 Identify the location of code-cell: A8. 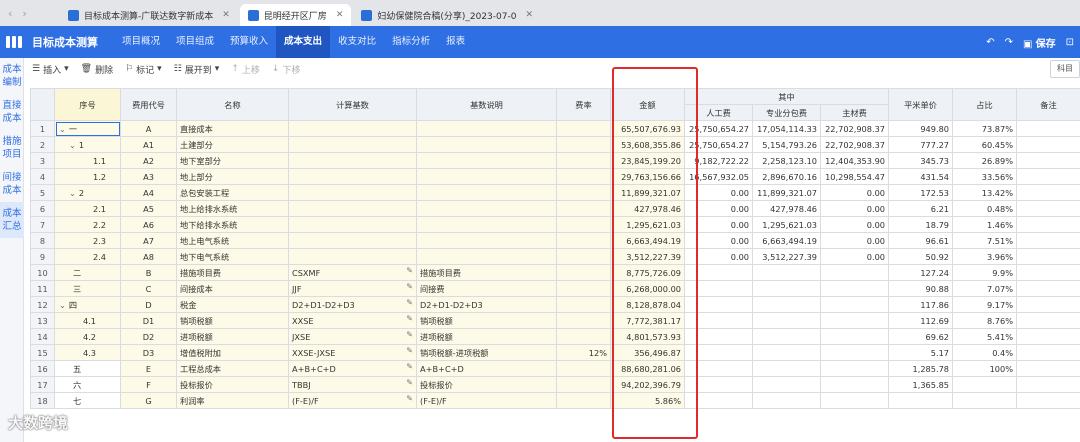
(148, 256).